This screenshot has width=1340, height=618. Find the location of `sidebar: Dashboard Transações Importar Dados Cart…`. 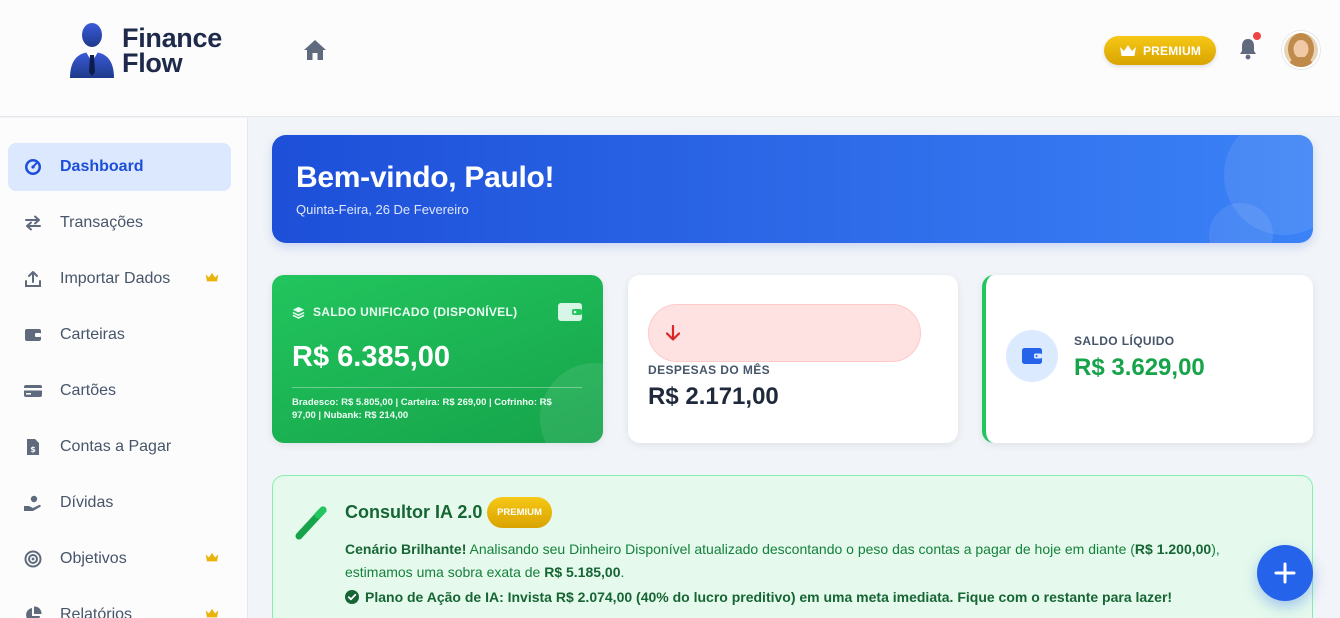

sidebar: Dashboard Transações Importar Dados Cart… is located at coordinates (124, 368).